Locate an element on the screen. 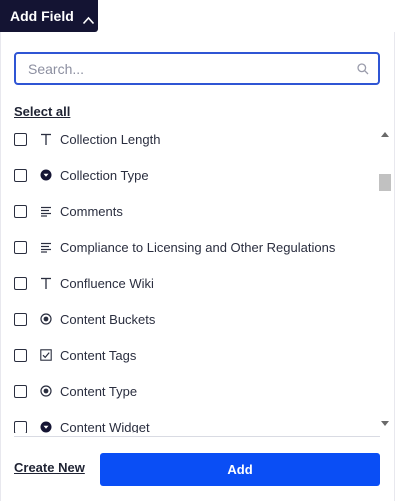  field-label: Collection Length is located at coordinates (110, 139).